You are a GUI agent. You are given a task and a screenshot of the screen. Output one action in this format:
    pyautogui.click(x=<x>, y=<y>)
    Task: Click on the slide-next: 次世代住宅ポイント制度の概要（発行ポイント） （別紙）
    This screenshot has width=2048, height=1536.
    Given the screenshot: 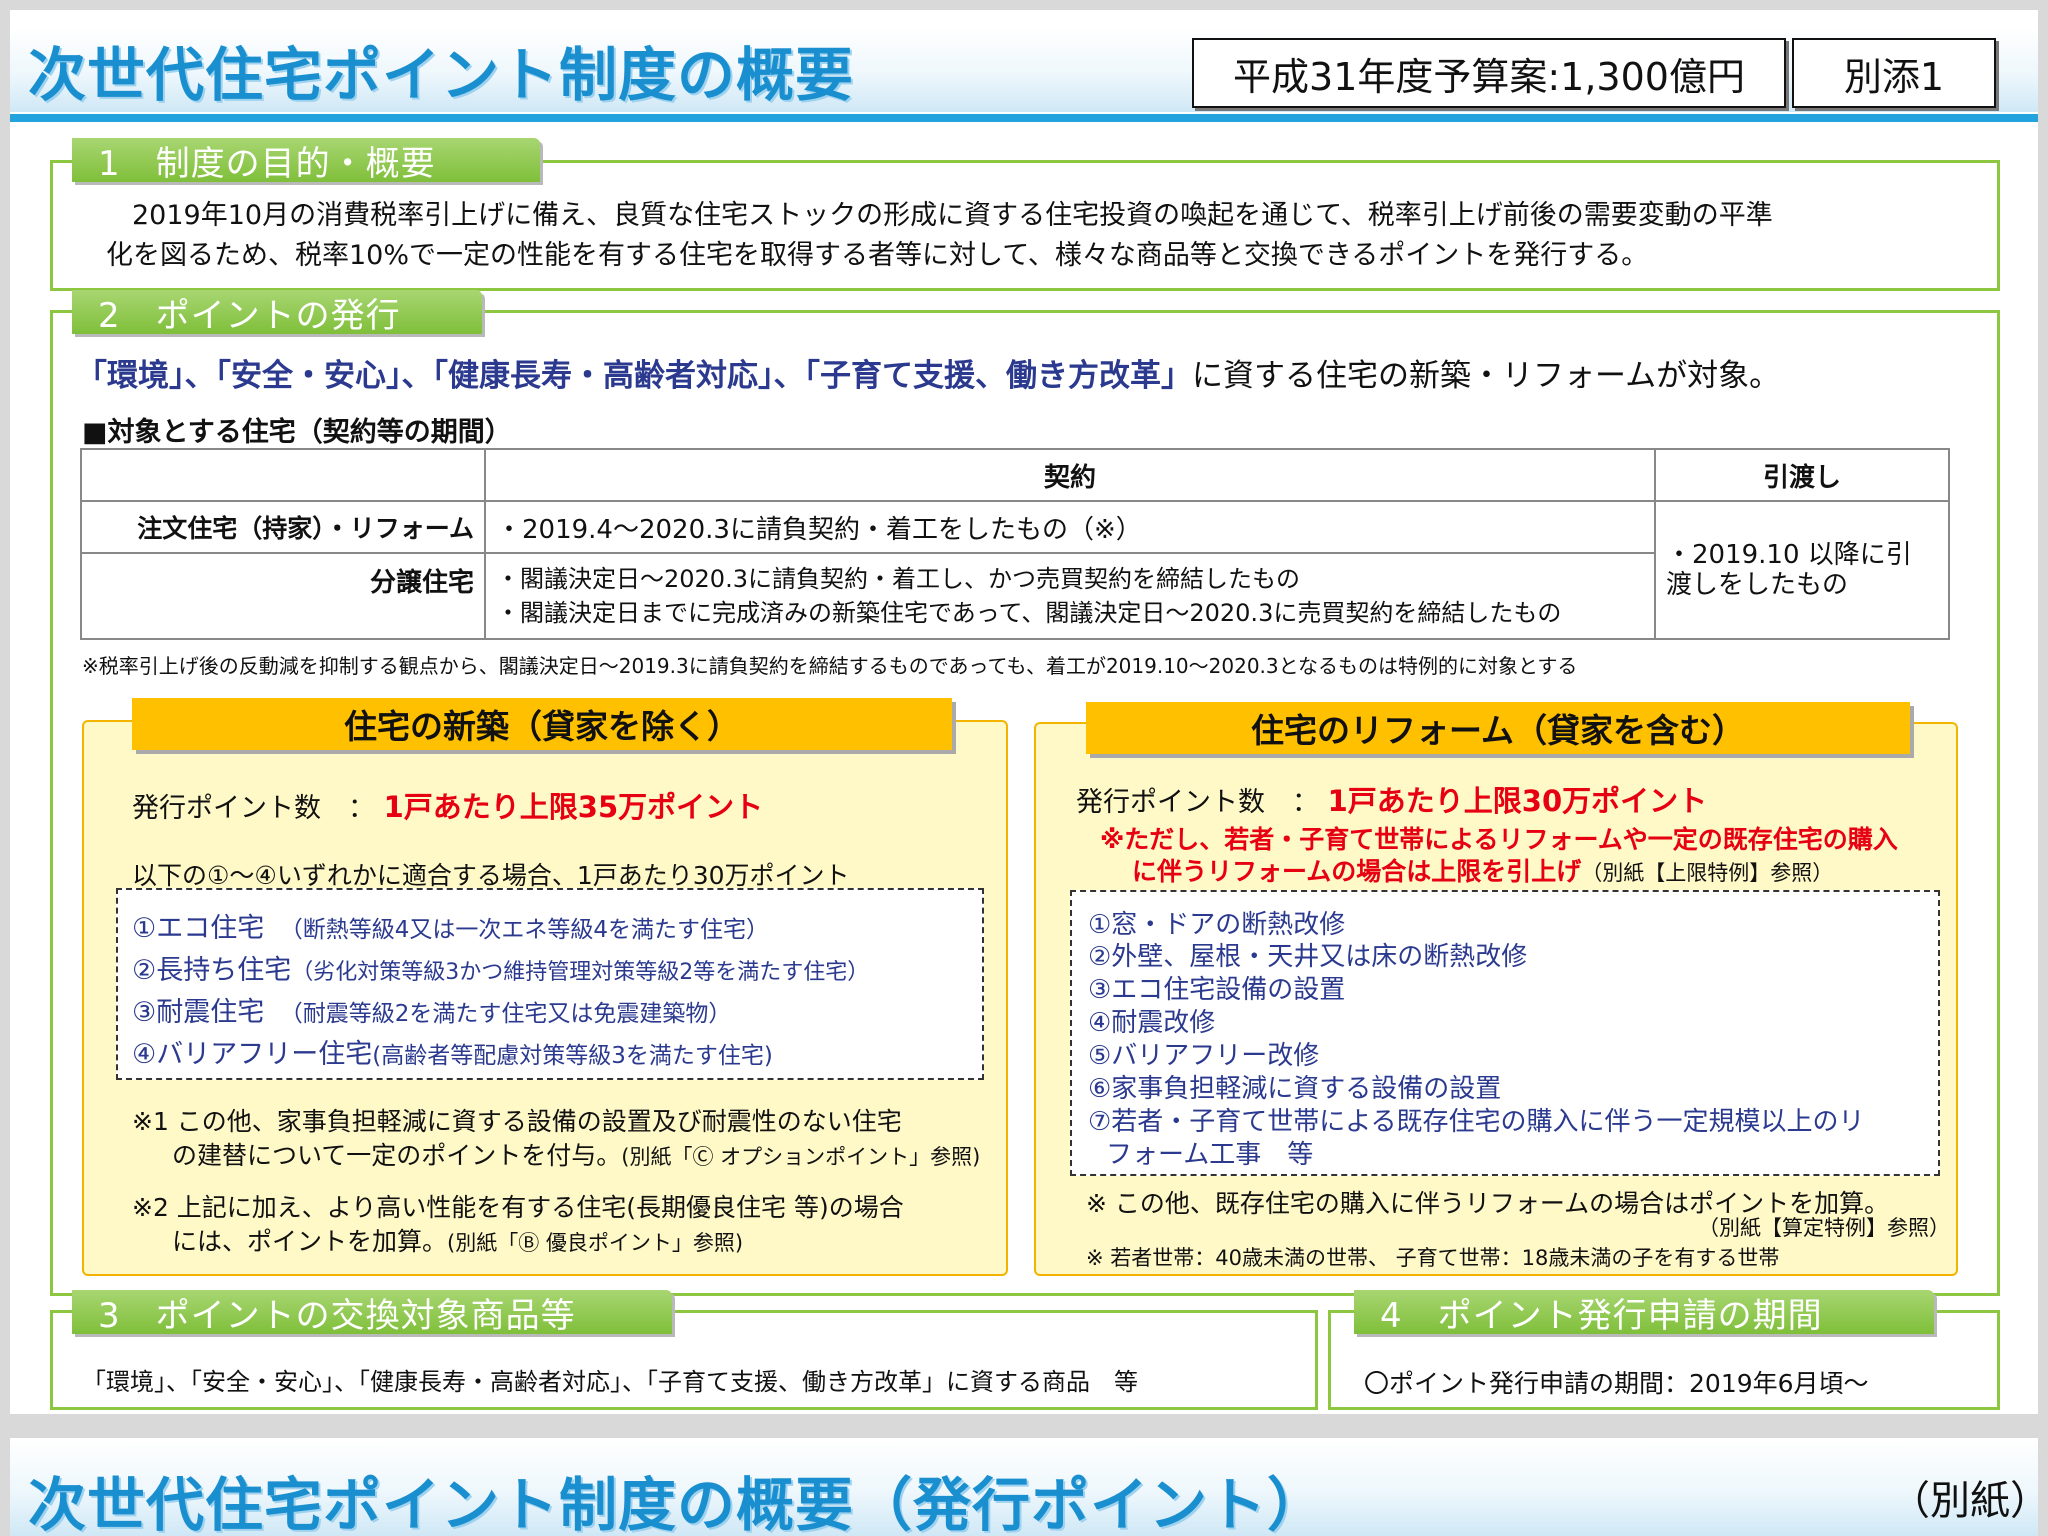 What is the action you would take?
    pyautogui.click(x=1024, y=1487)
    